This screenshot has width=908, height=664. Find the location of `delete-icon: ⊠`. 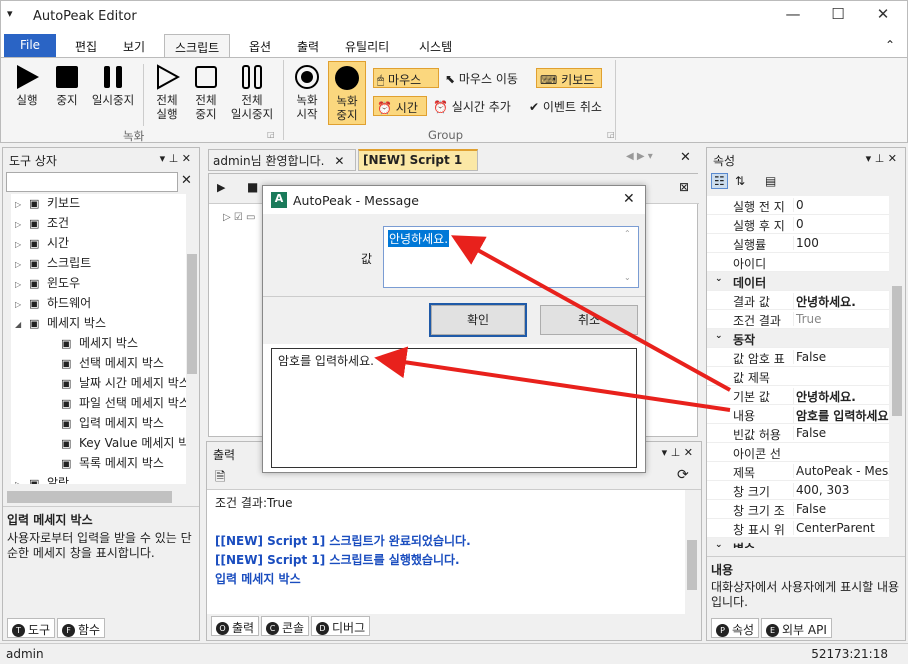

delete-icon: ⊠ is located at coordinates (684, 187).